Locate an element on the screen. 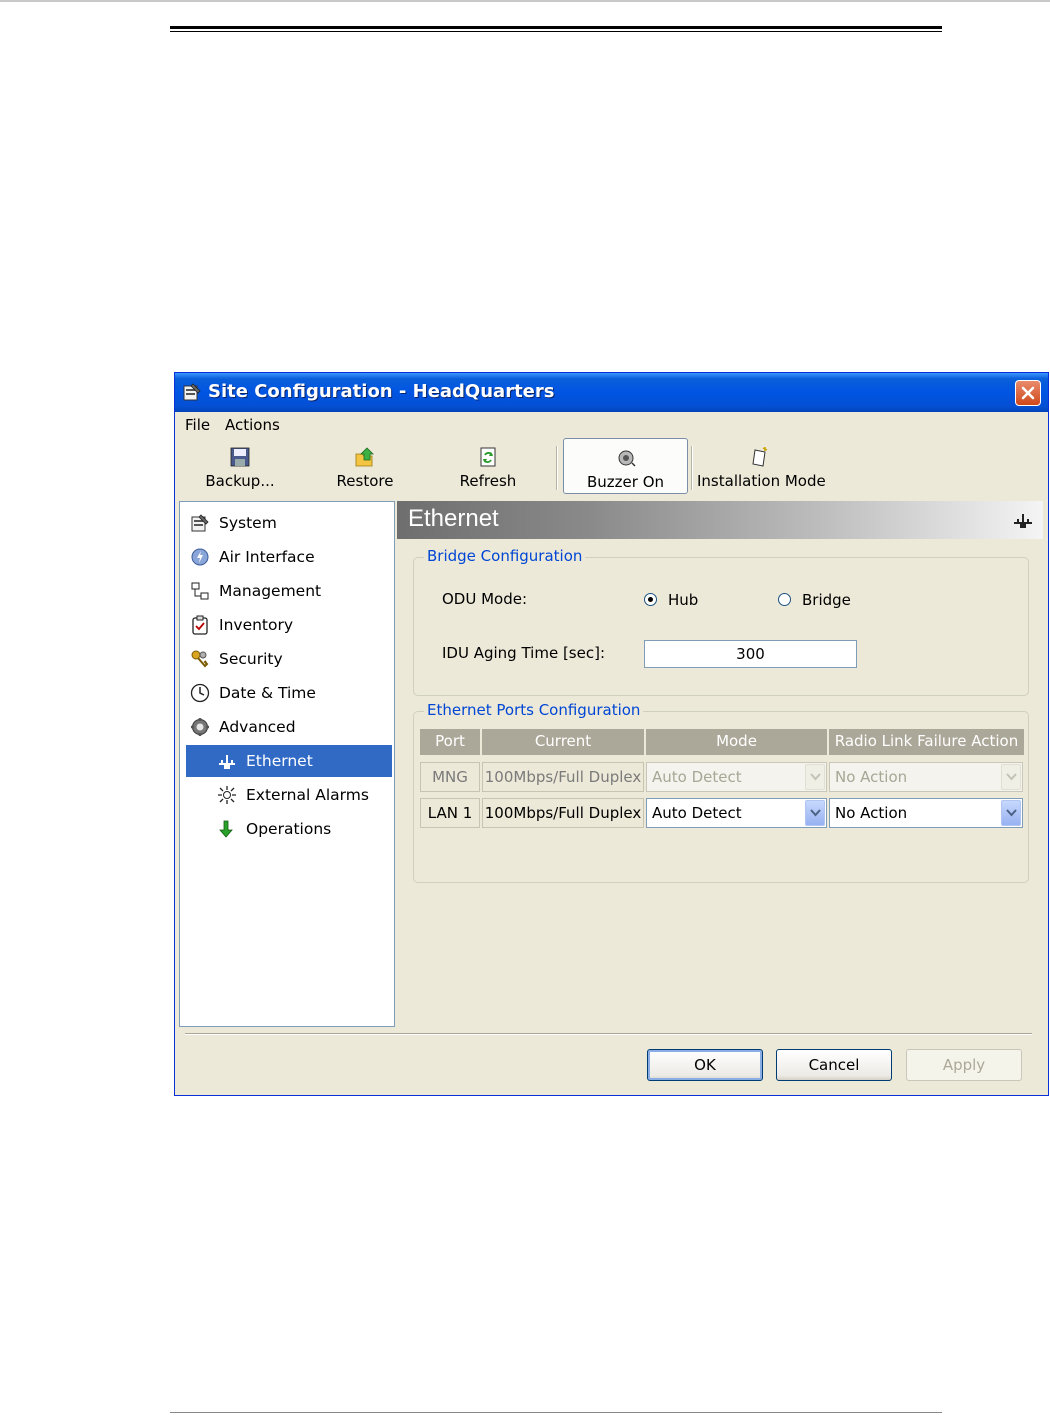  window-title: Site Configuration - HeadQuarters is located at coordinates (381, 391).